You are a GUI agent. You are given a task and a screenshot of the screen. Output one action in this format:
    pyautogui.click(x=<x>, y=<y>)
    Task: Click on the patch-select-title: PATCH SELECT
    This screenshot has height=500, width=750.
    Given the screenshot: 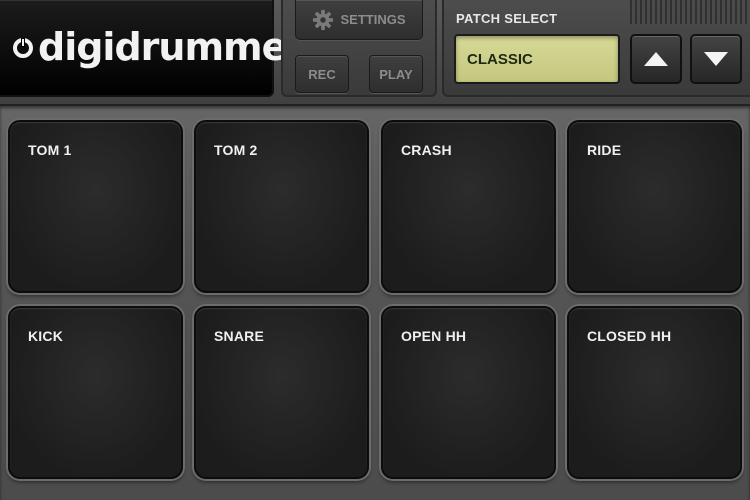 What is the action you would take?
    pyautogui.click(x=507, y=18)
    